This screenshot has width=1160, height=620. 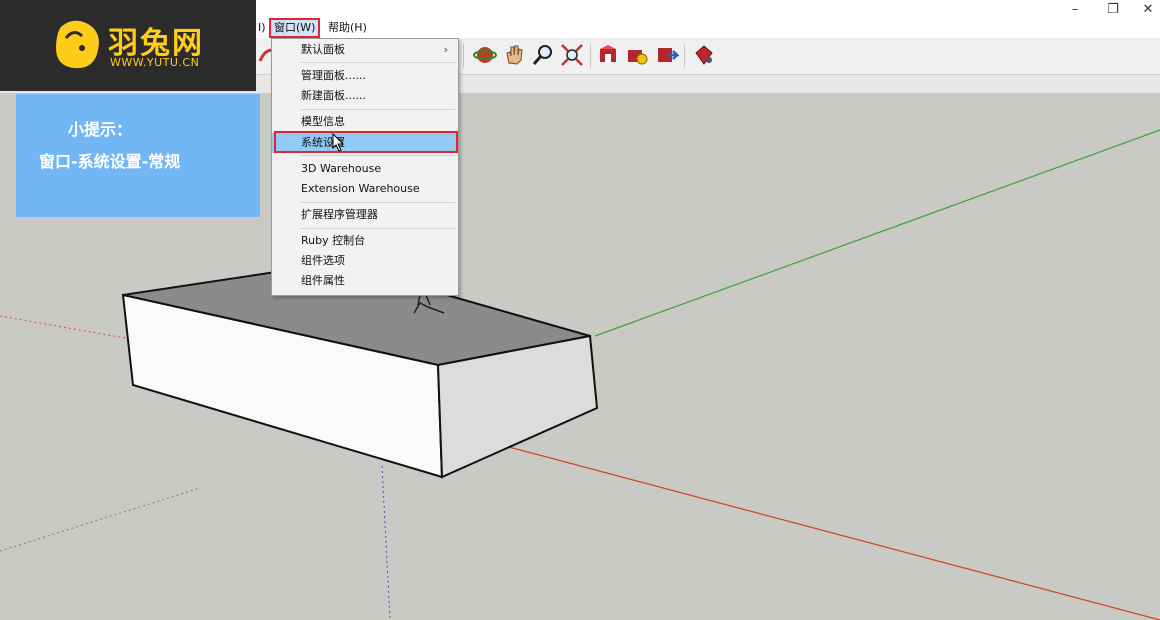 I want to click on menu-item-ruby-console: Ruby 控制台, so click(x=365, y=241).